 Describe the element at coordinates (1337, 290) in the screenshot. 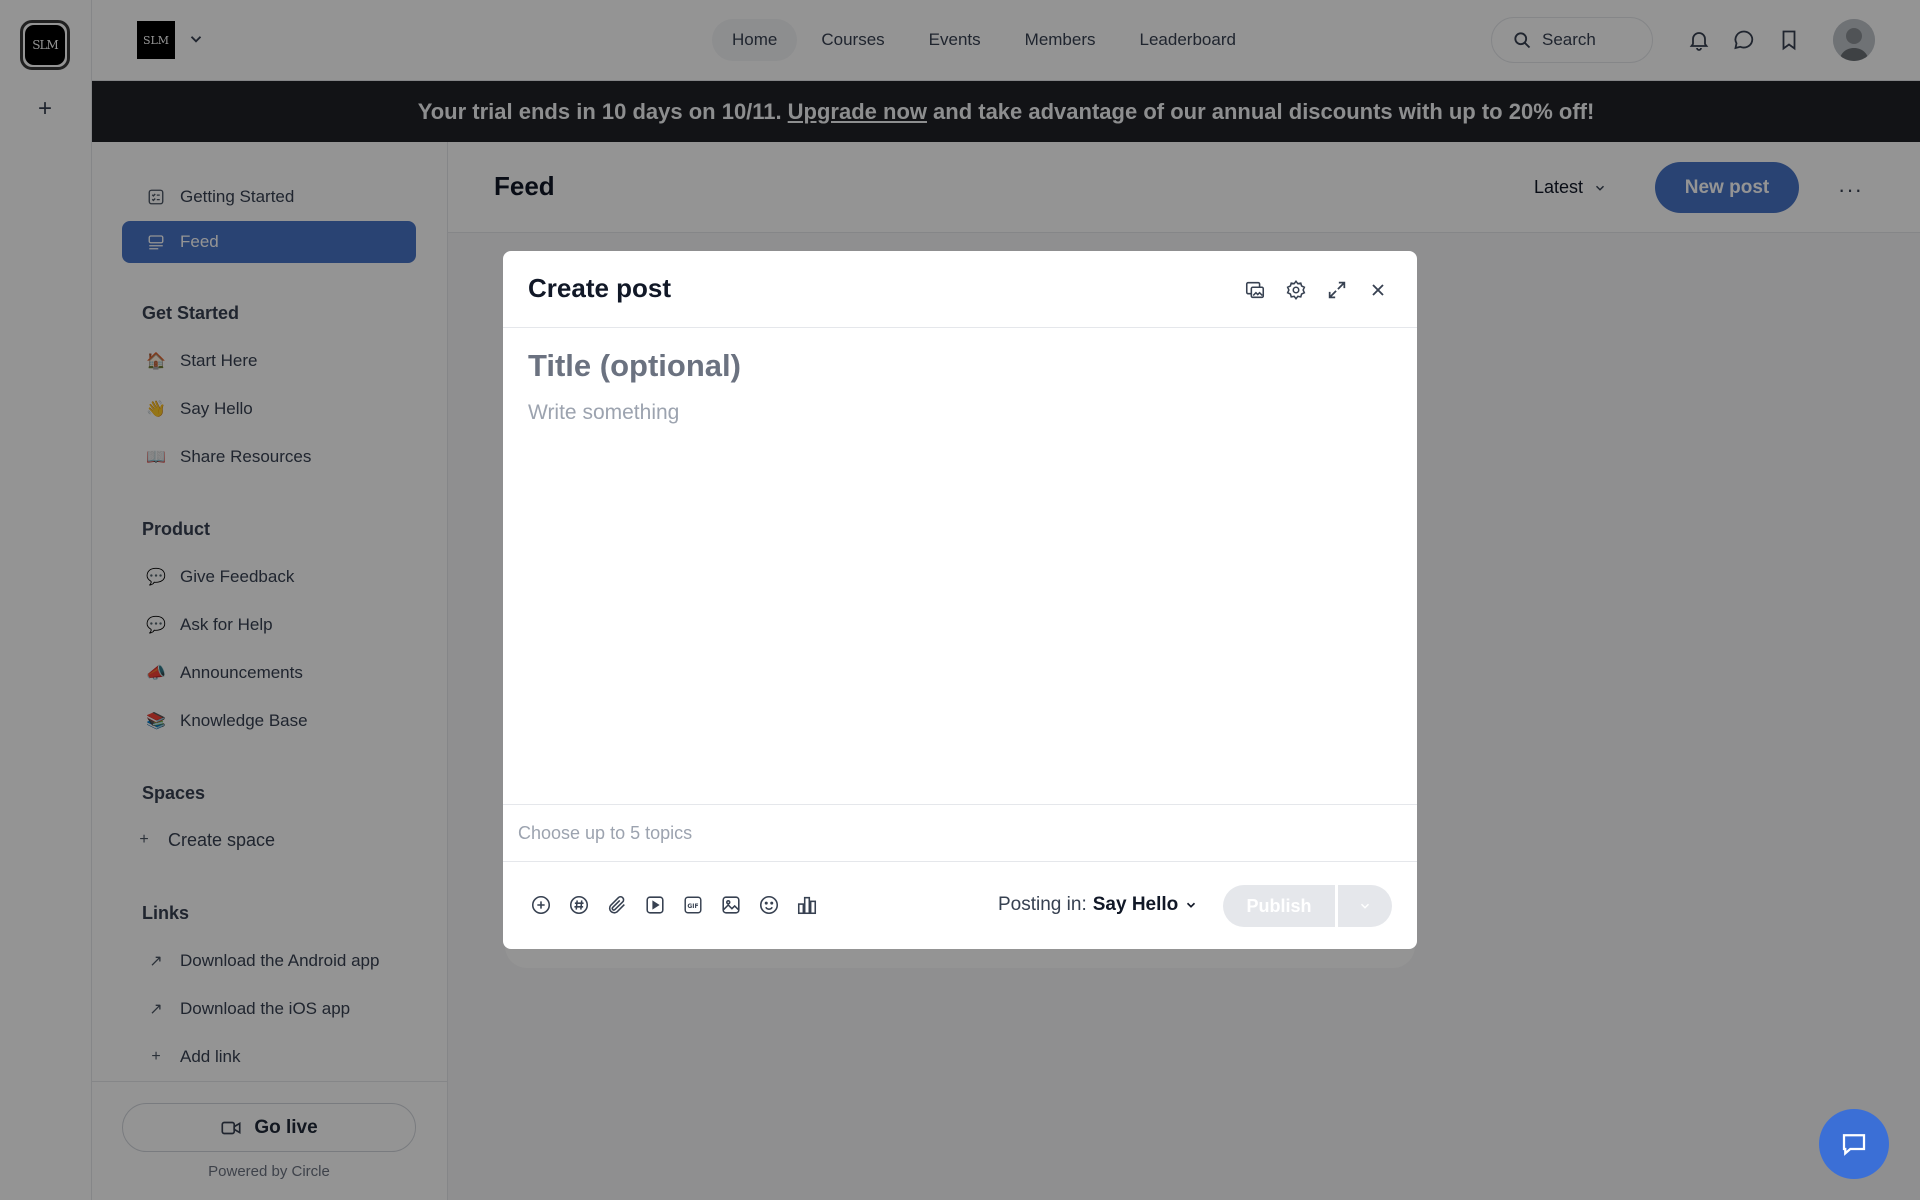

I see `expand-icon` at that location.